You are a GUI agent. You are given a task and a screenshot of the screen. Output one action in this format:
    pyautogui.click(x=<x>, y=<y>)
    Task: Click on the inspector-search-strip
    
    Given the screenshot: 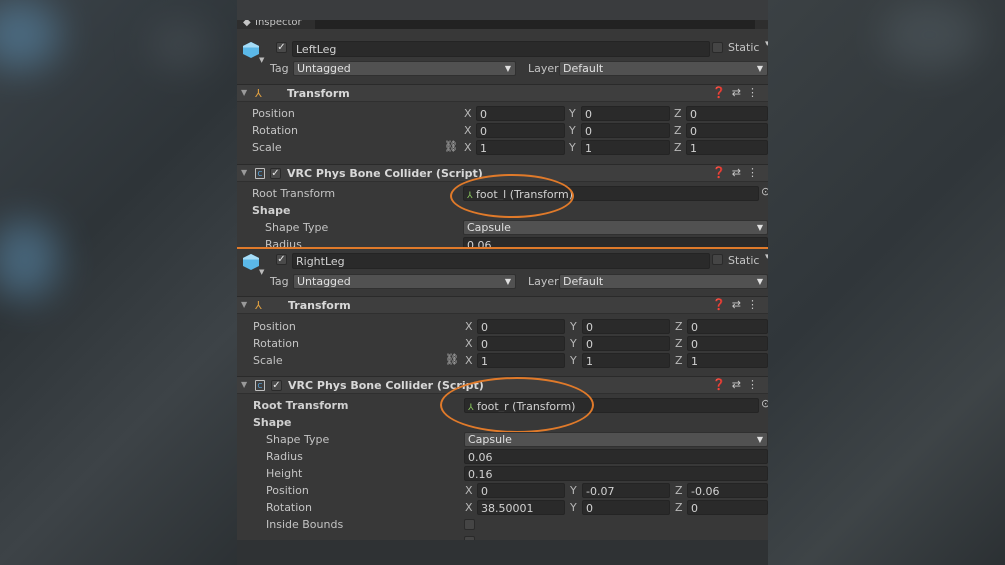 What is the action you would take?
    pyautogui.click(x=535, y=24)
    